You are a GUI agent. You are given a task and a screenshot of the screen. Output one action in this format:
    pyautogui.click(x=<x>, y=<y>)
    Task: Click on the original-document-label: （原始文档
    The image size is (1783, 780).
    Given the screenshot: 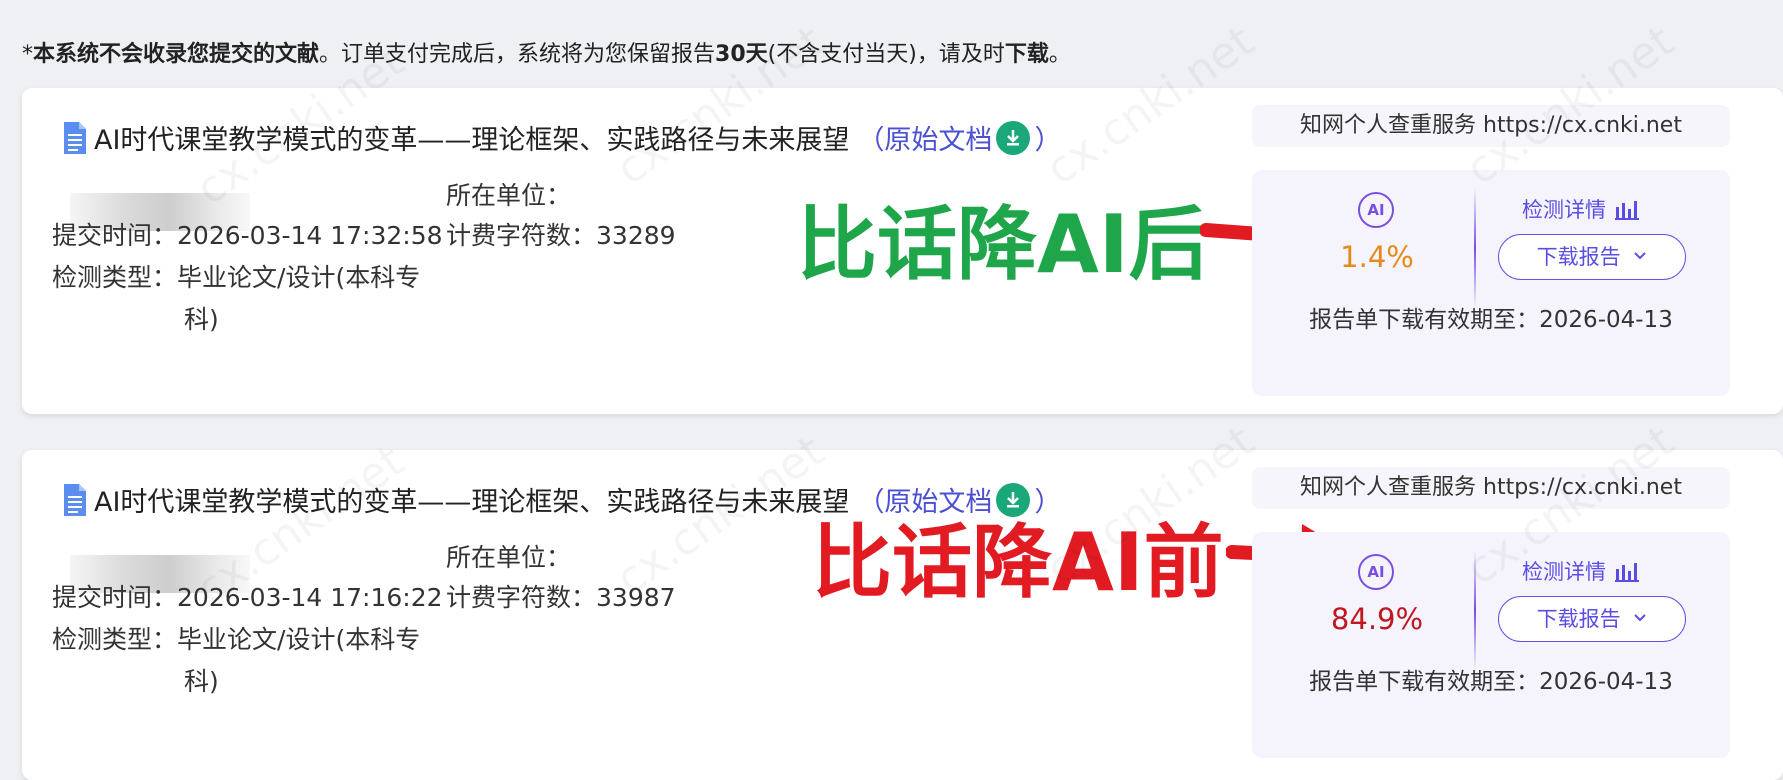 What is the action you would take?
    pyautogui.click(x=925, y=140)
    